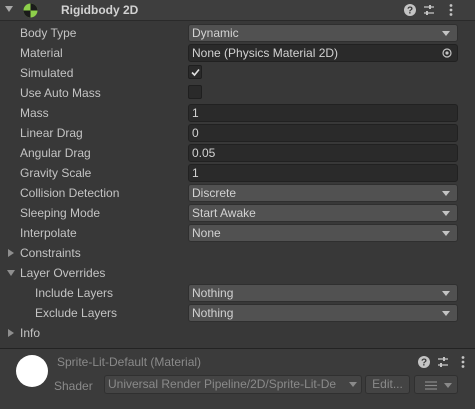 The width and height of the screenshot is (475, 409). Describe the element at coordinates (323, 113) in the screenshot. I see `mass-input: 1` at that location.